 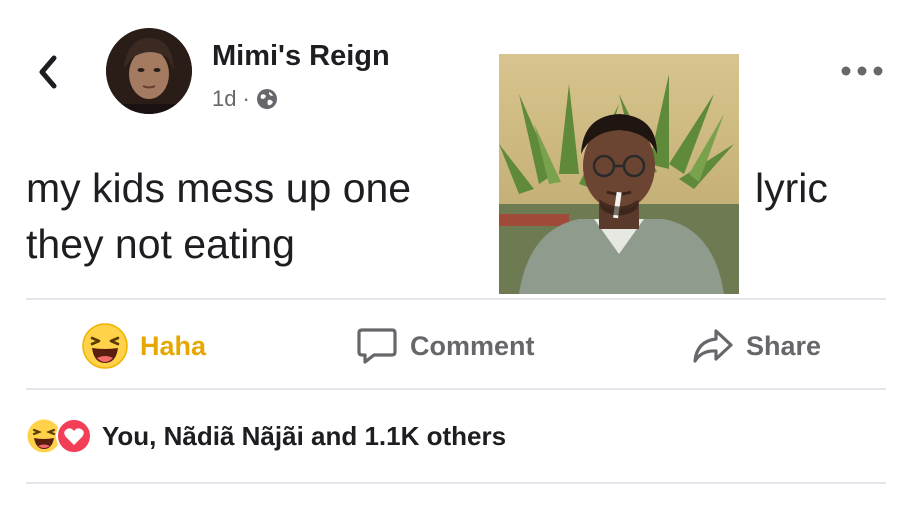 What do you see at coordinates (784, 345) in the screenshot?
I see `share-label: Share` at bounding box center [784, 345].